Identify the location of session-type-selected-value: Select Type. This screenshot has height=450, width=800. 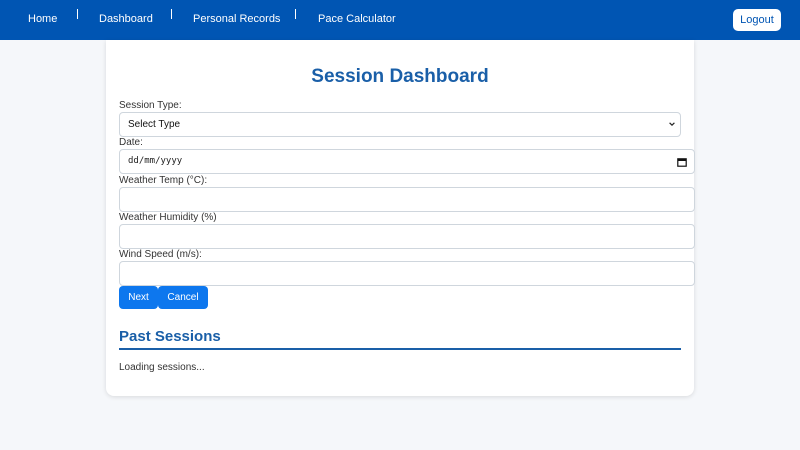
(154, 124).